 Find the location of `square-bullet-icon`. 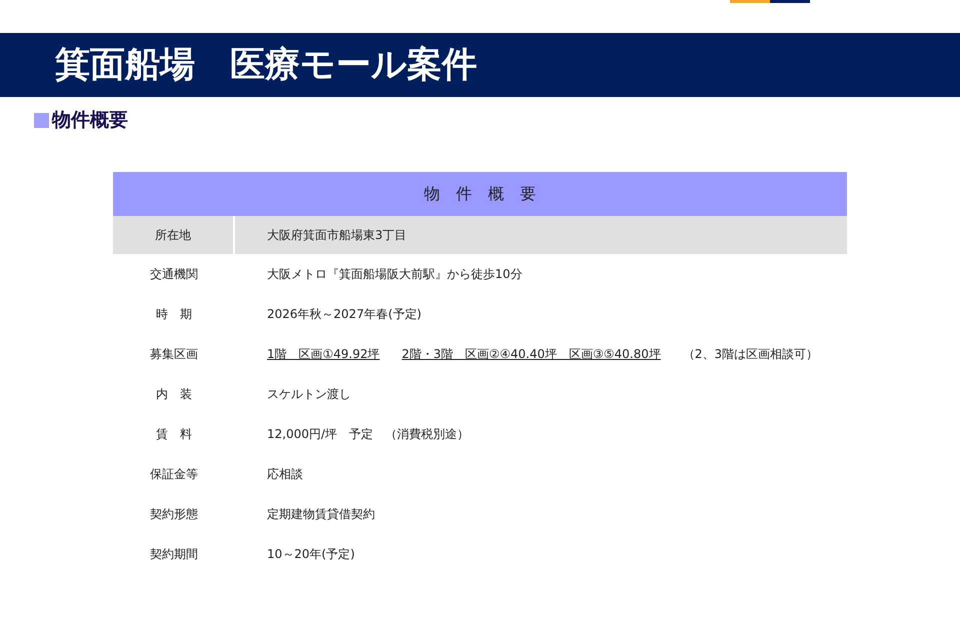

square-bullet-icon is located at coordinates (41, 120).